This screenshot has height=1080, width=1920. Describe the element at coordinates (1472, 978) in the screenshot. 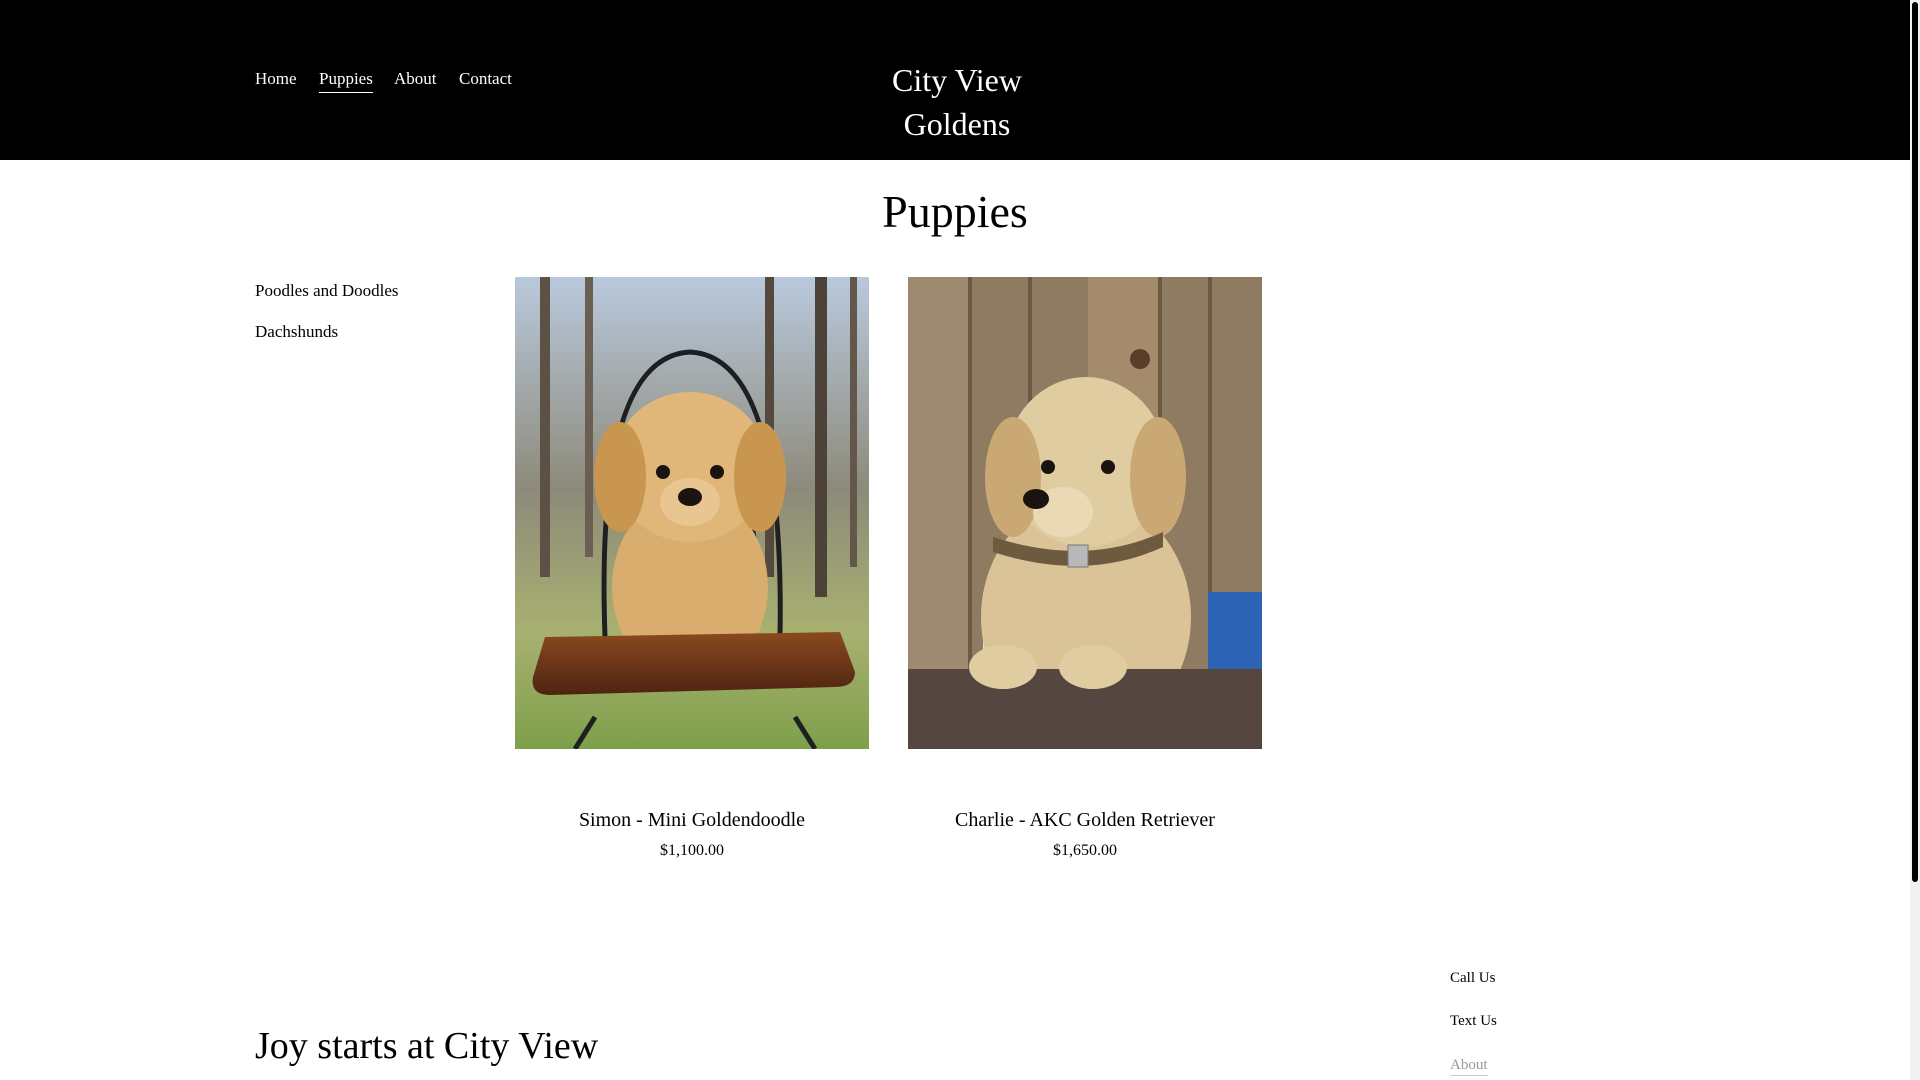

I see `call-us-link: Call Us` at that location.